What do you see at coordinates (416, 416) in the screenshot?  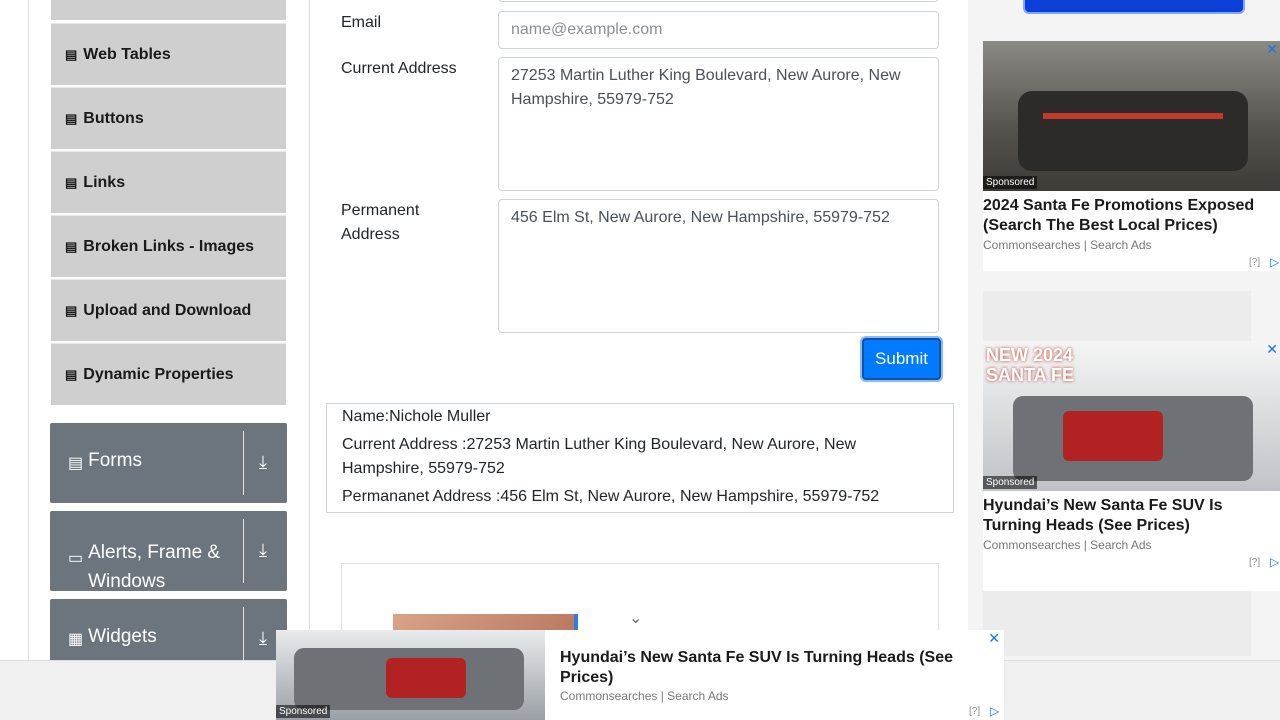 I see `output-name: Name:Nichole Muller` at bounding box center [416, 416].